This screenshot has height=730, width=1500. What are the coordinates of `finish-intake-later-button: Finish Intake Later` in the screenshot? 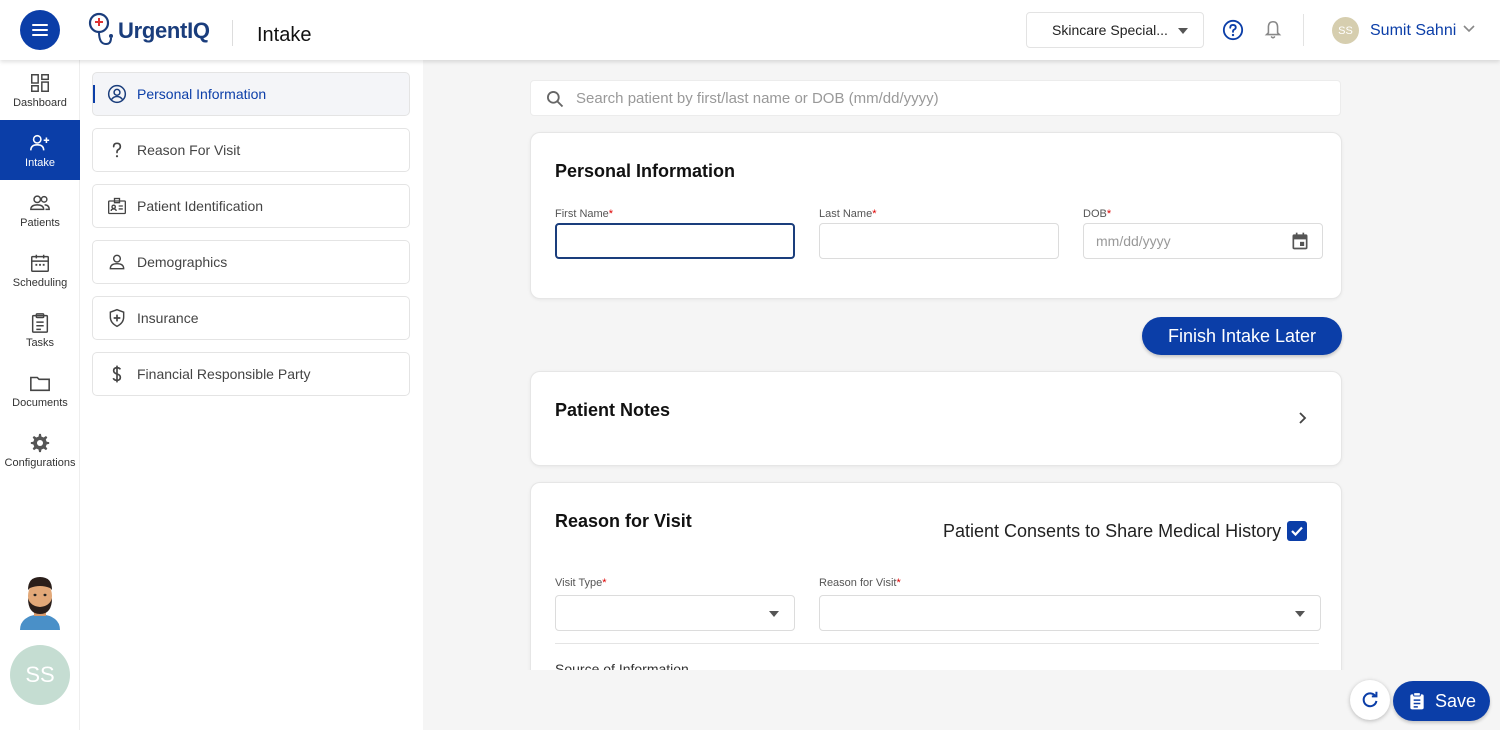 It's located at (1242, 336).